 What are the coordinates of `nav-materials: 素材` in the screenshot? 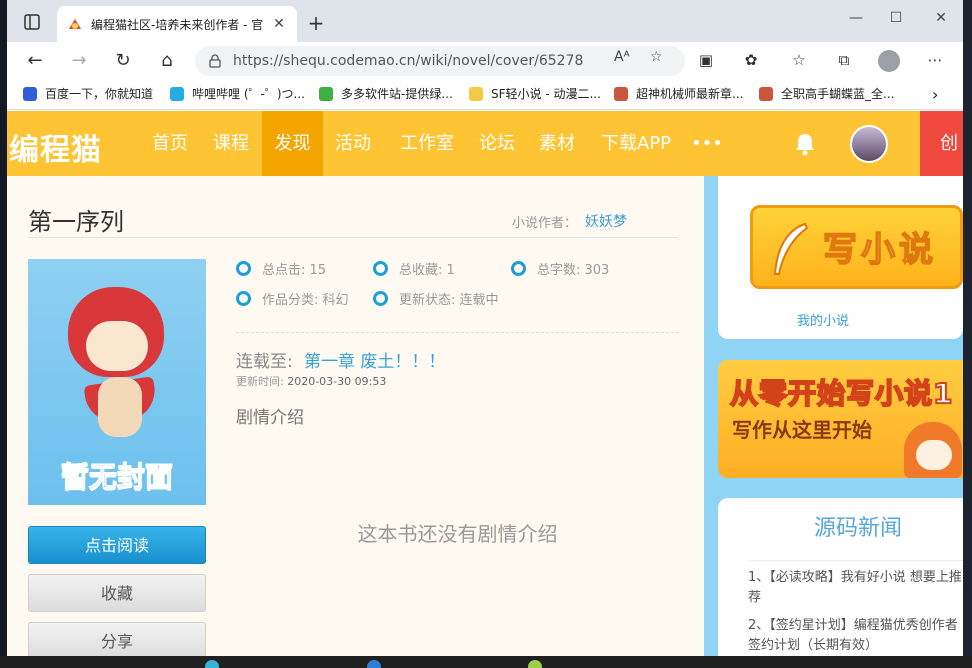 It's located at (557, 143).